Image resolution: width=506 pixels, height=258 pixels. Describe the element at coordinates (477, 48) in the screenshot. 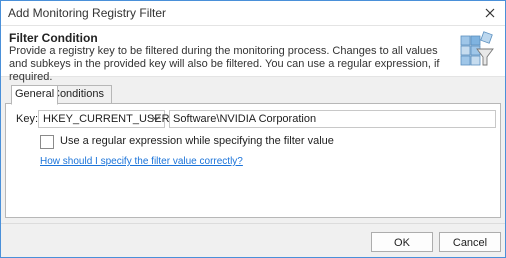

I see `registry-filter-icon` at that location.